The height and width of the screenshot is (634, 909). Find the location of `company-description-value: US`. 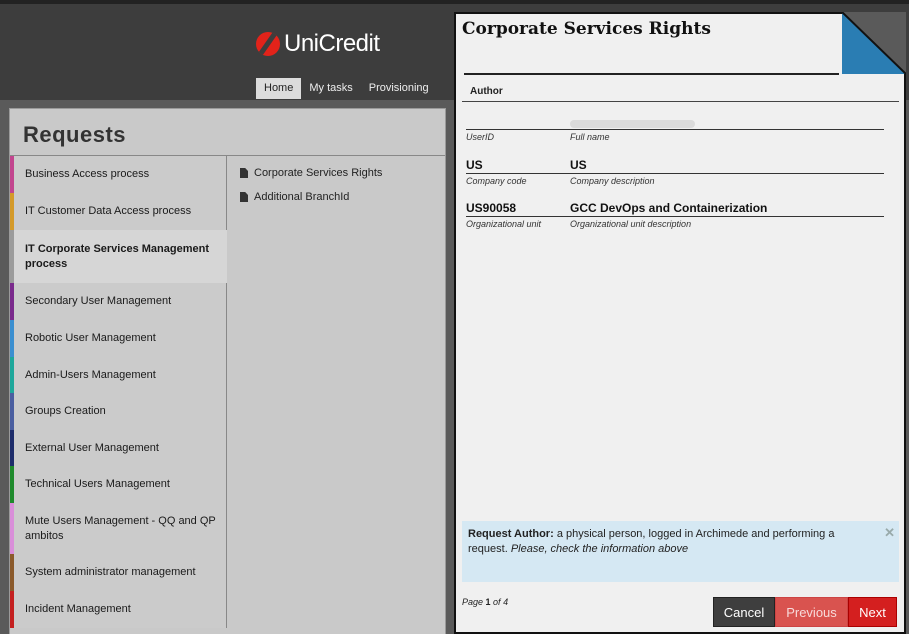

company-description-value: US is located at coordinates (578, 165).